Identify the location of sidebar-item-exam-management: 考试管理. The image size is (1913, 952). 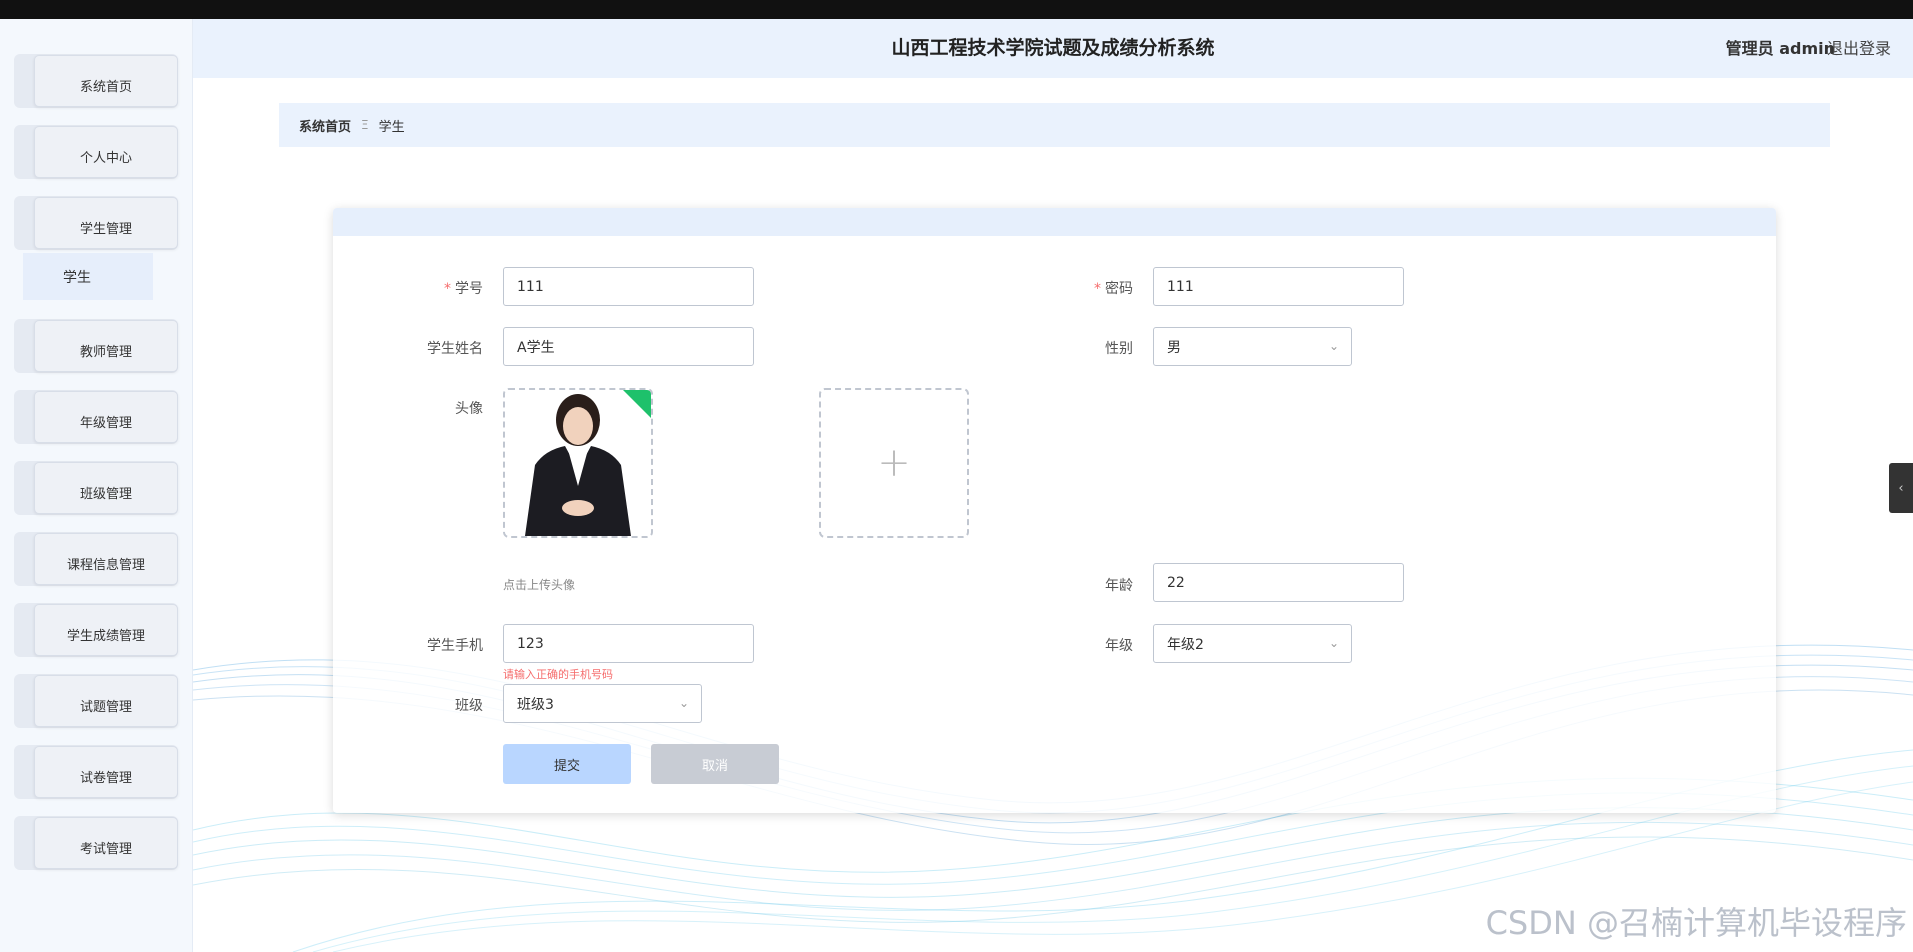
(96, 843).